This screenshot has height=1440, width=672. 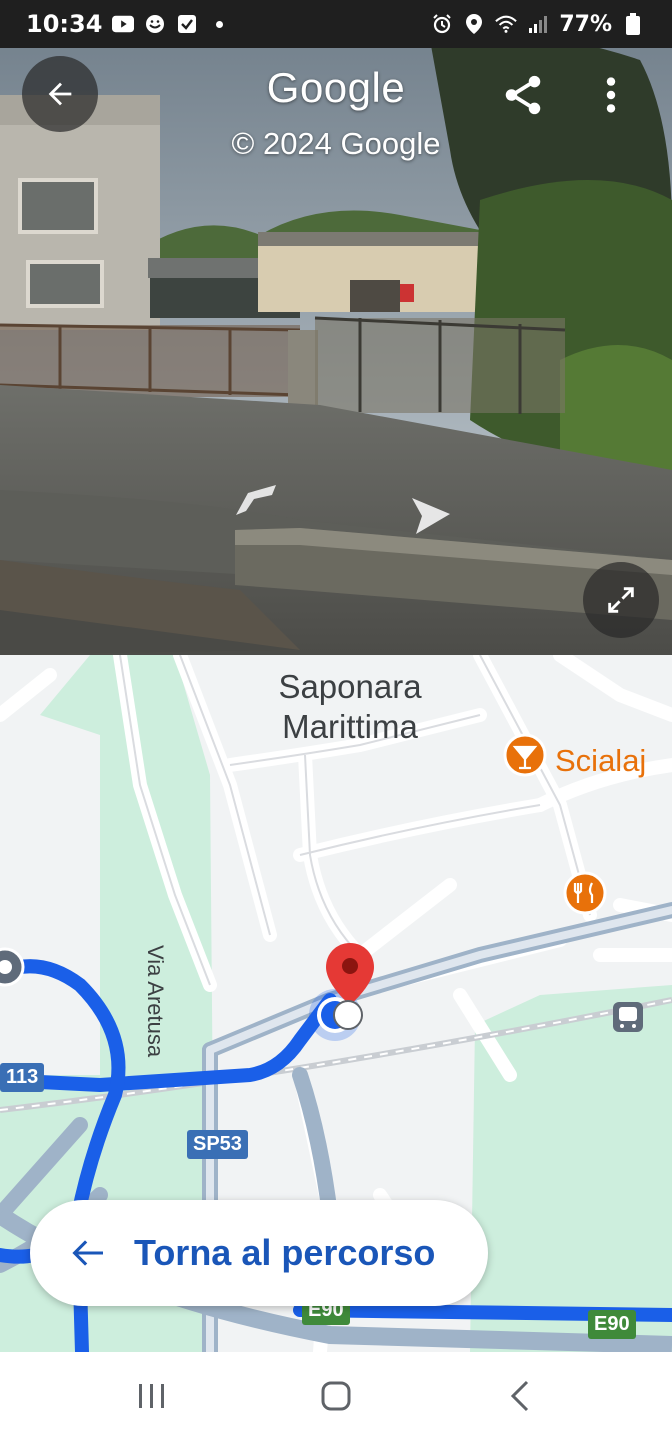 What do you see at coordinates (350, 707) in the screenshot?
I see `map-place-label: Saponara Marittima` at bounding box center [350, 707].